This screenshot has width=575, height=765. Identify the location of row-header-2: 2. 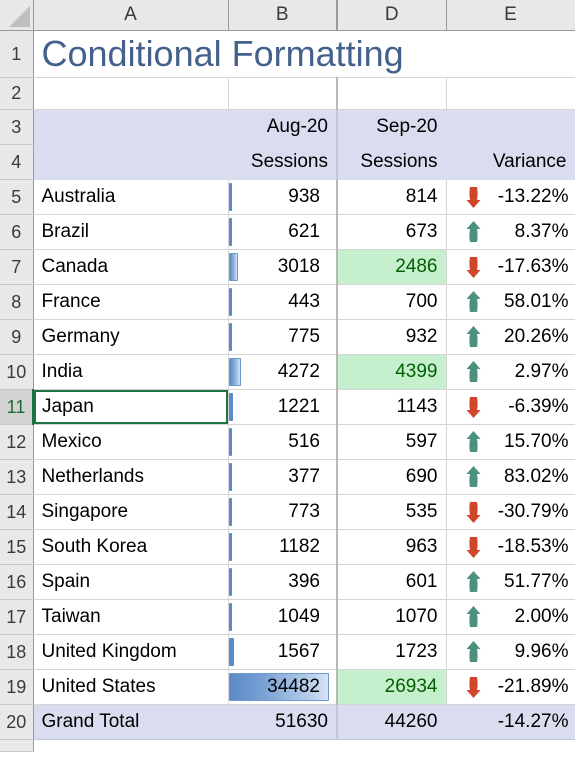
(17, 93).